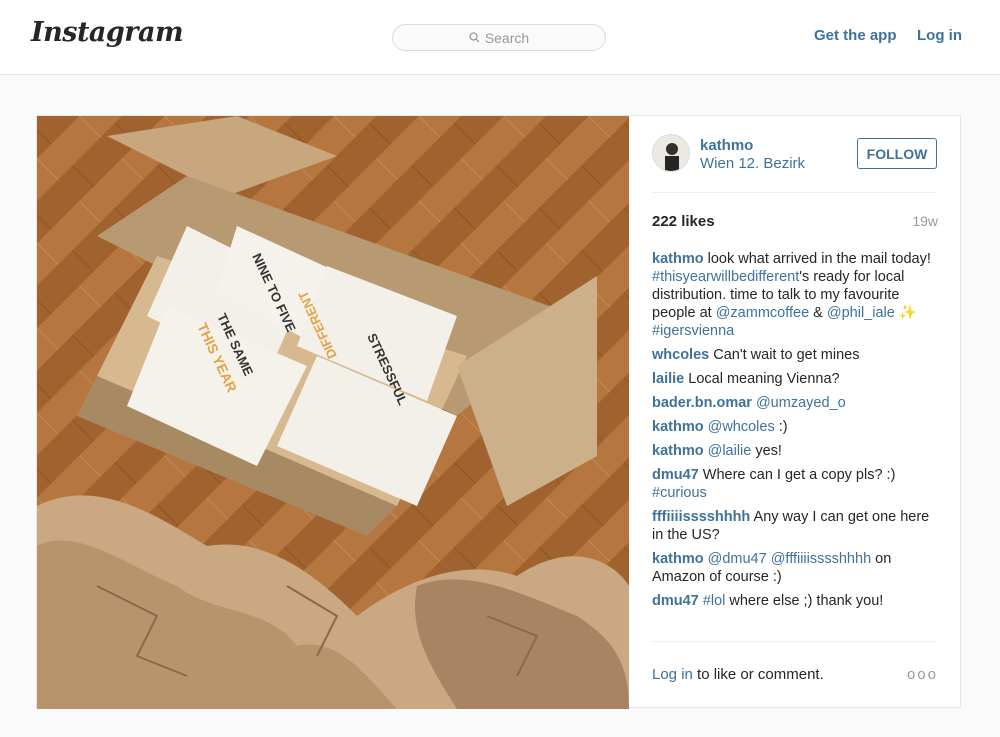 This screenshot has height=737, width=1000. Describe the element at coordinates (741, 427) in the screenshot. I see `mention-link: @whcoles` at that location.